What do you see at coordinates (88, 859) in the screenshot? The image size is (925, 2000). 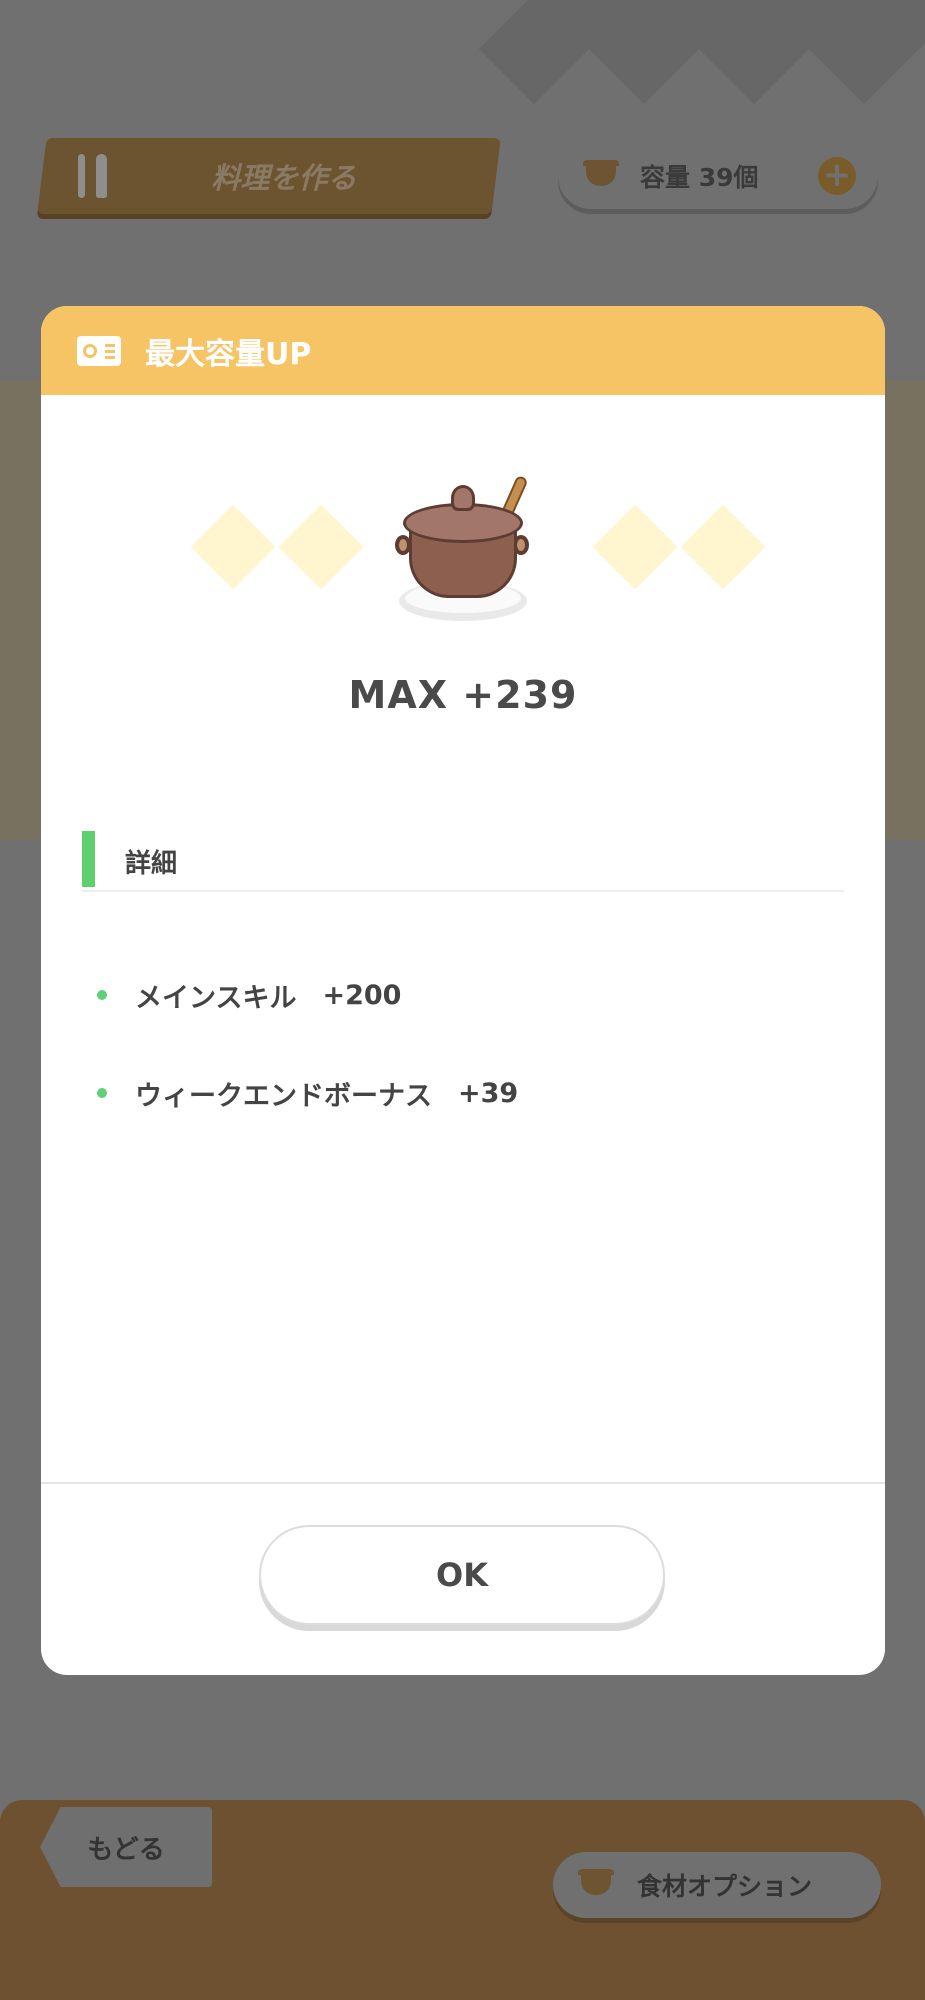 I see `section-accent-bar` at bounding box center [88, 859].